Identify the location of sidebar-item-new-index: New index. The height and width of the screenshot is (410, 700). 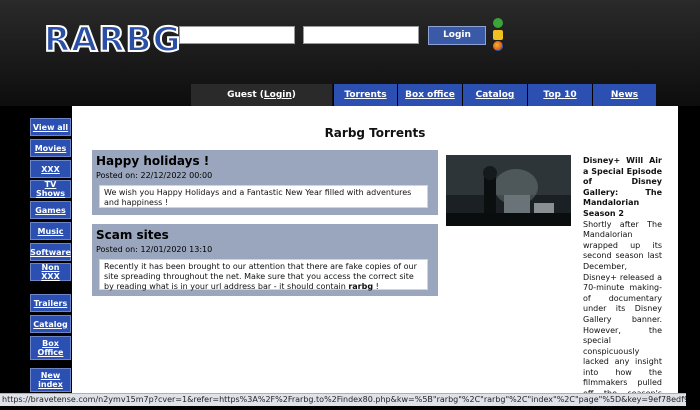
(50, 380).